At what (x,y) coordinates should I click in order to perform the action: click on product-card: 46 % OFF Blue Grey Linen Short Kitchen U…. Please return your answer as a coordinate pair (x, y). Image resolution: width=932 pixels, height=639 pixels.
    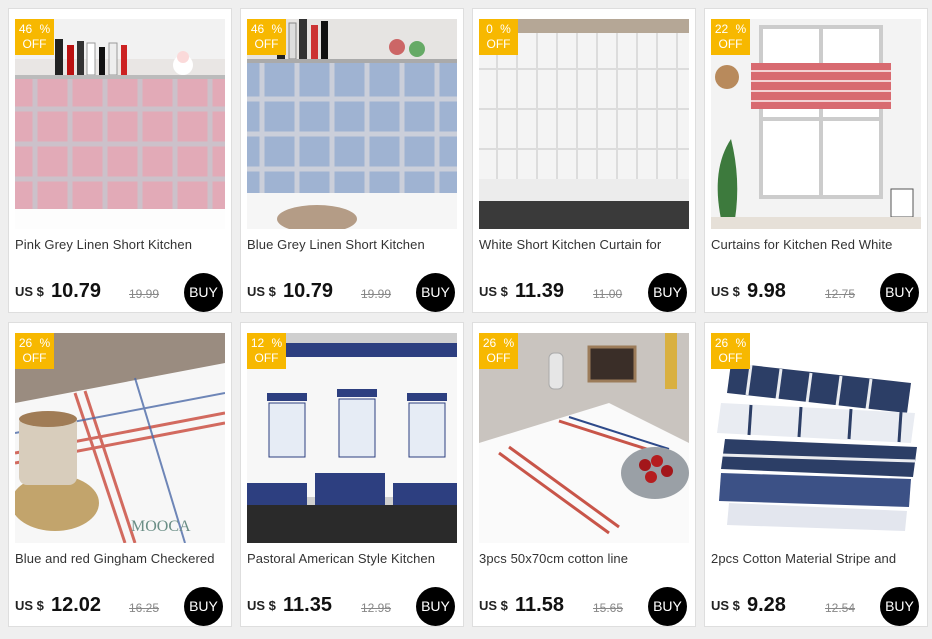
    Looking at the image, I should click on (352, 160).